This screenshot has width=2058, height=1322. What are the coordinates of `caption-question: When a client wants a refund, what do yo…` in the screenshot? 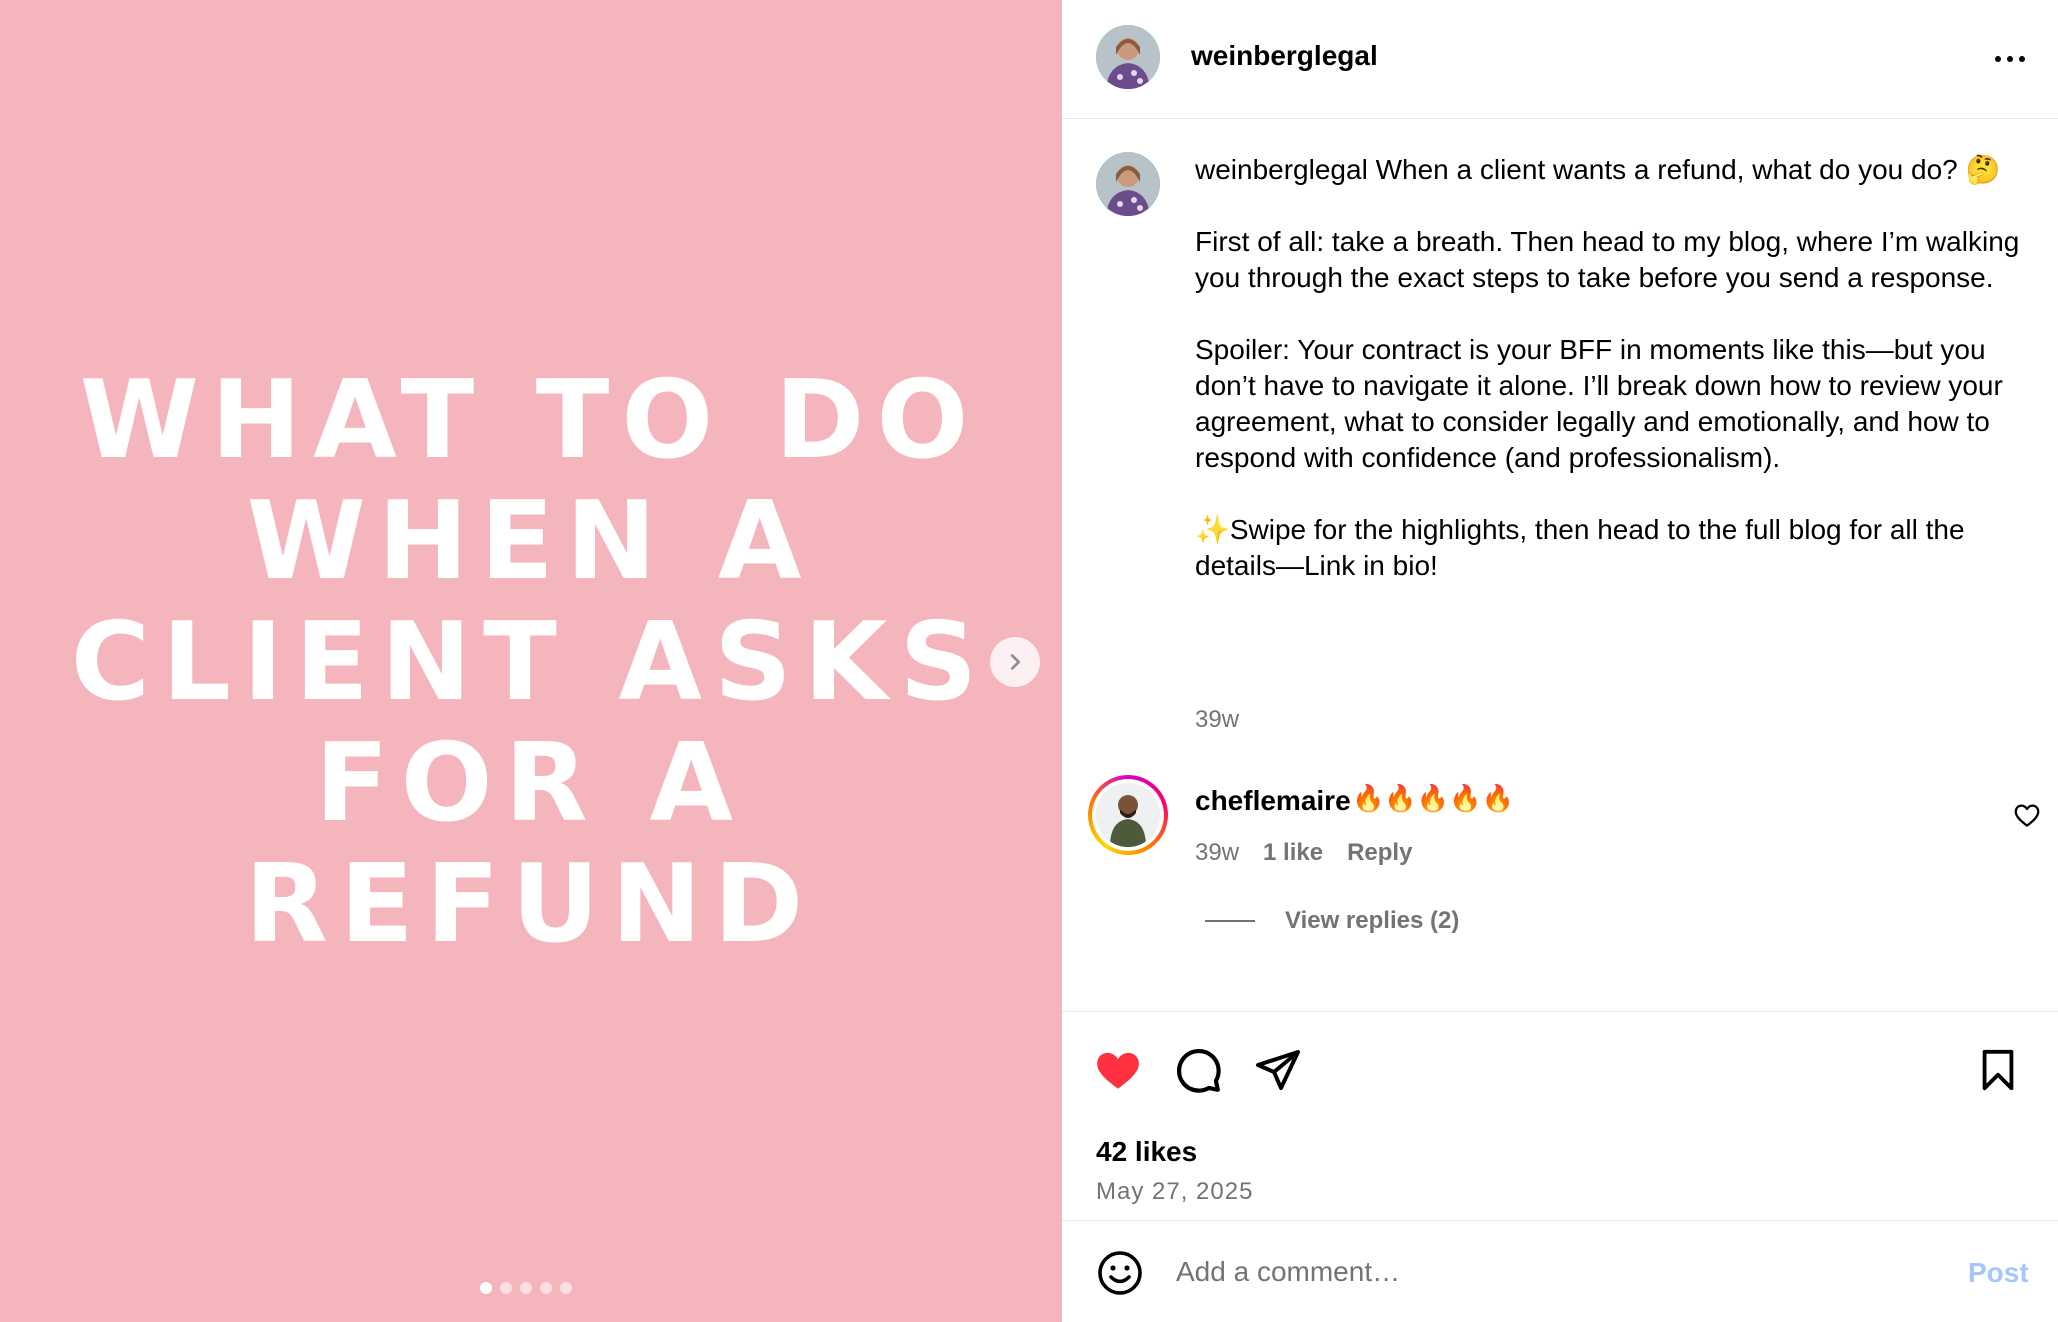 It's located at (1688, 169).